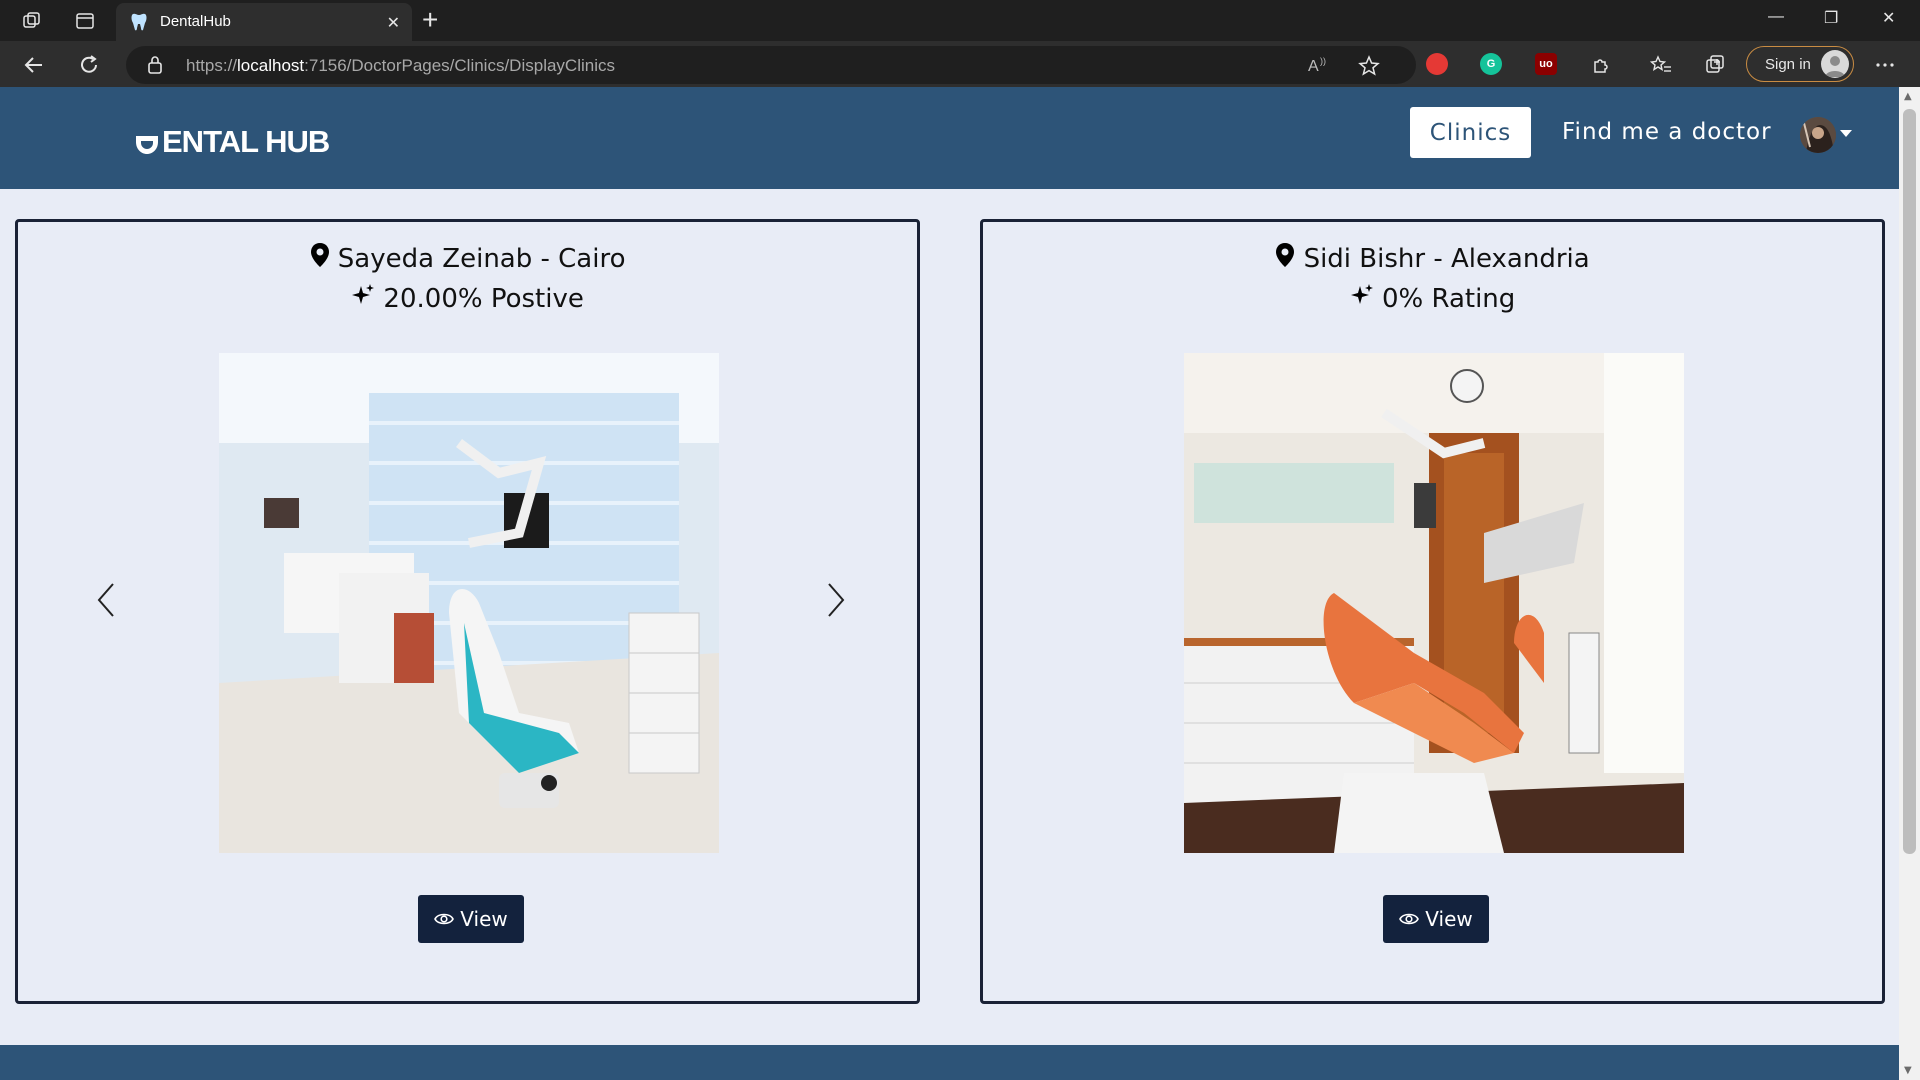 The image size is (1920, 1080). I want to click on page-scrollbar: ▲ ▼, so click(1909, 583).